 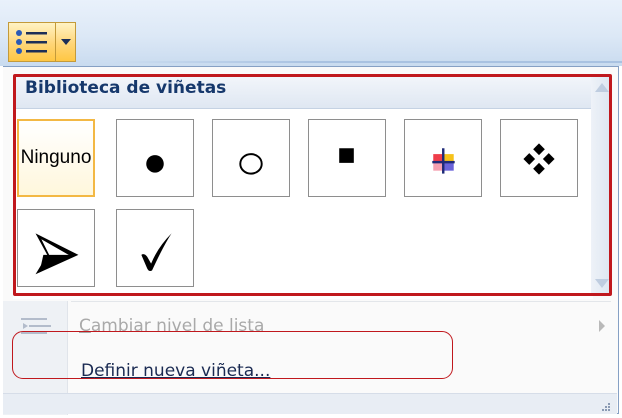 What do you see at coordinates (32, 42) in the screenshot?
I see `bullet-list-icon` at bounding box center [32, 42].